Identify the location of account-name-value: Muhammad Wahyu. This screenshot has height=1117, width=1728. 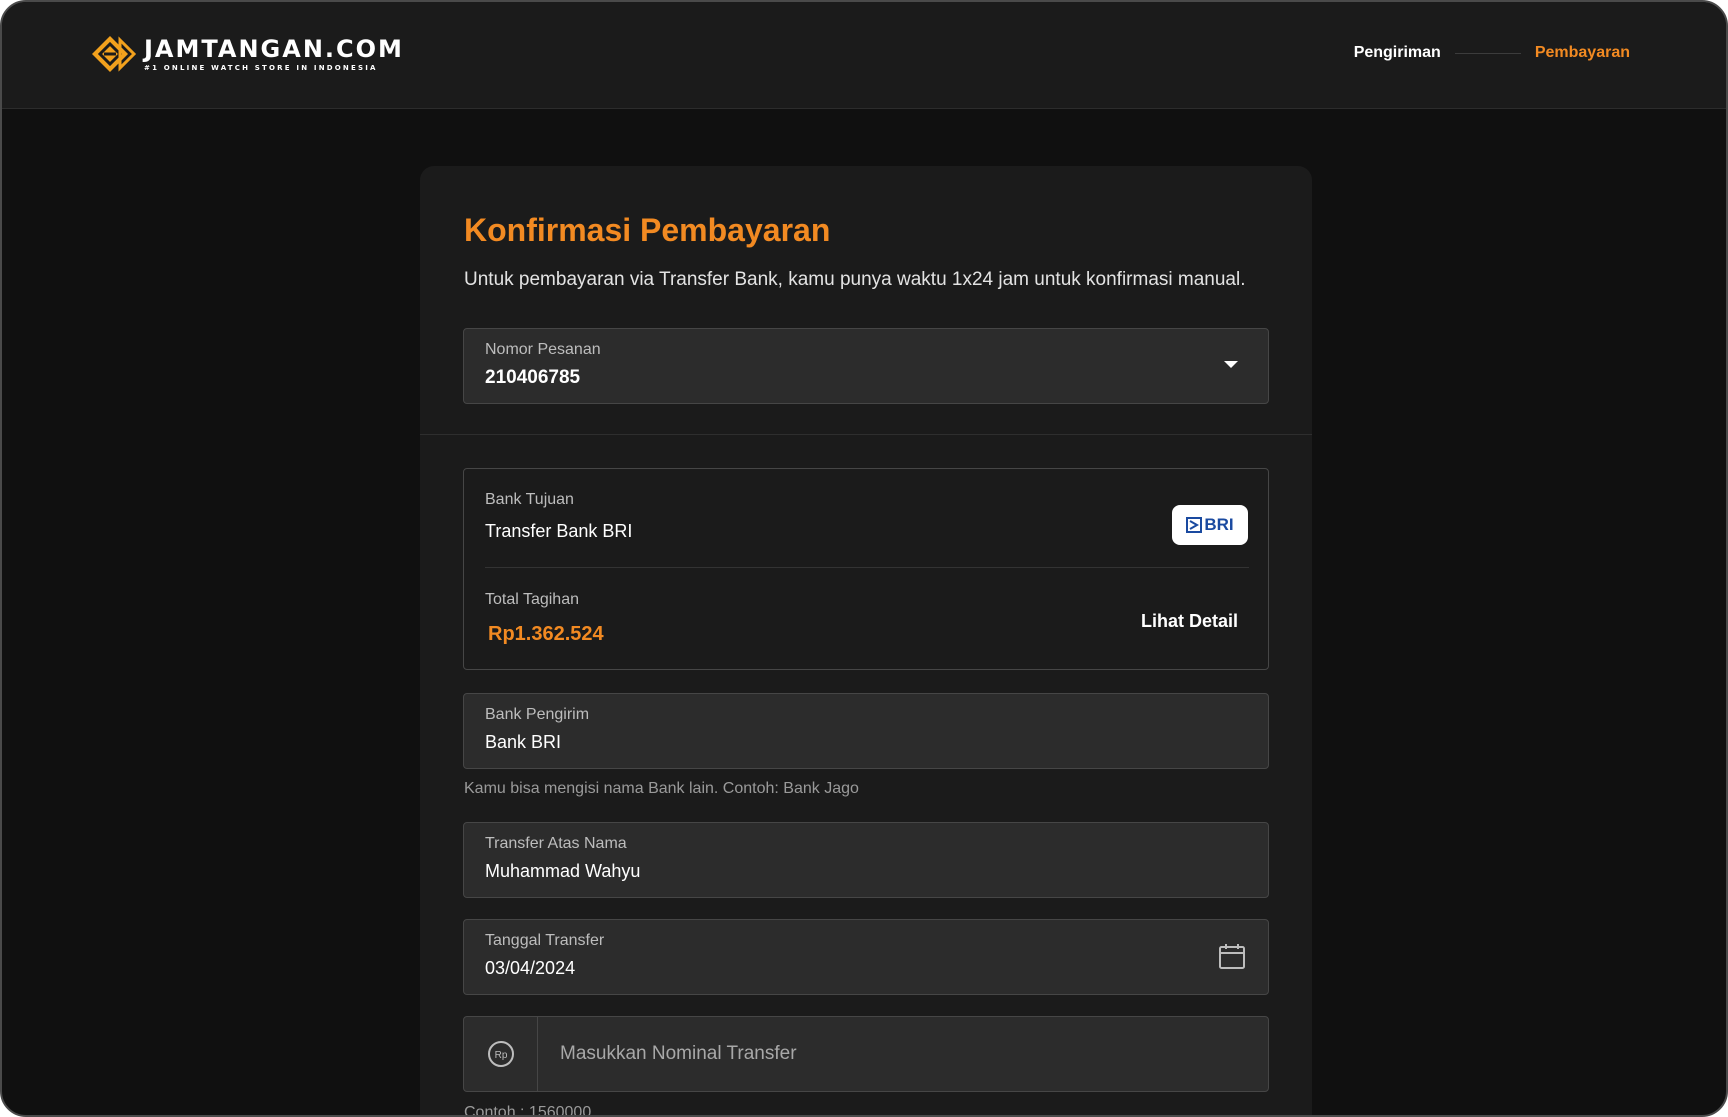
(563, 871).